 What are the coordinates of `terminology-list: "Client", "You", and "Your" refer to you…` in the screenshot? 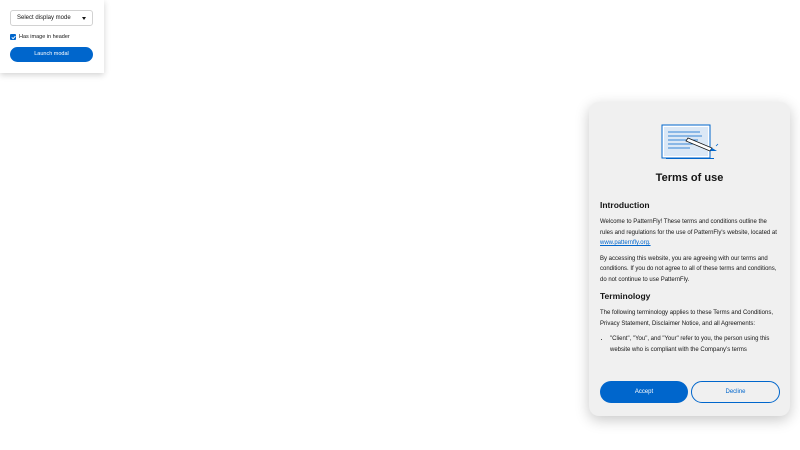 It's located at (690, 344).